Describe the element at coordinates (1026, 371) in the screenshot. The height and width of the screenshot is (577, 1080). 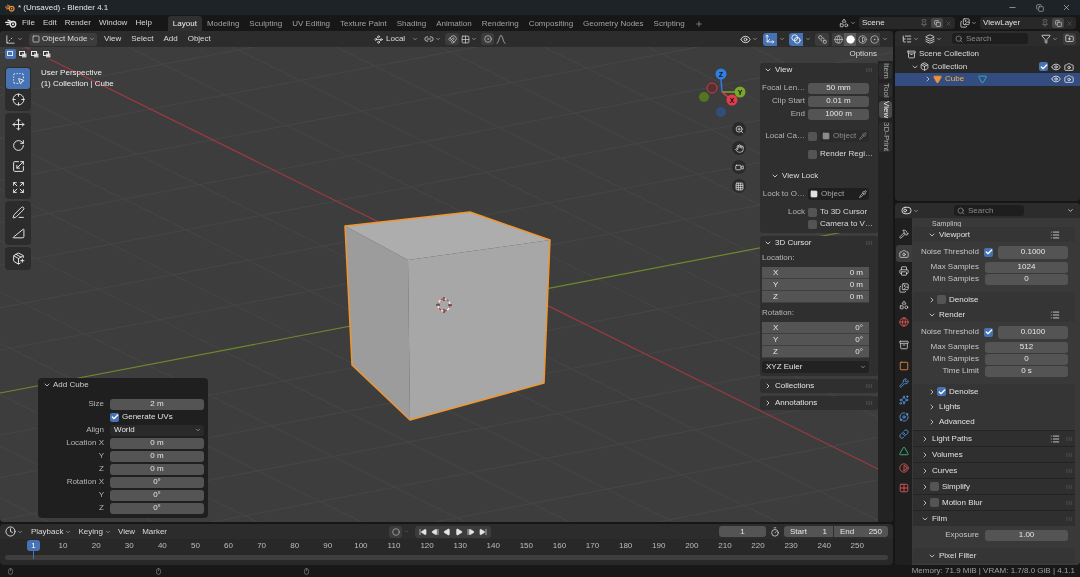
I see `number-field: 0 s` at that location.